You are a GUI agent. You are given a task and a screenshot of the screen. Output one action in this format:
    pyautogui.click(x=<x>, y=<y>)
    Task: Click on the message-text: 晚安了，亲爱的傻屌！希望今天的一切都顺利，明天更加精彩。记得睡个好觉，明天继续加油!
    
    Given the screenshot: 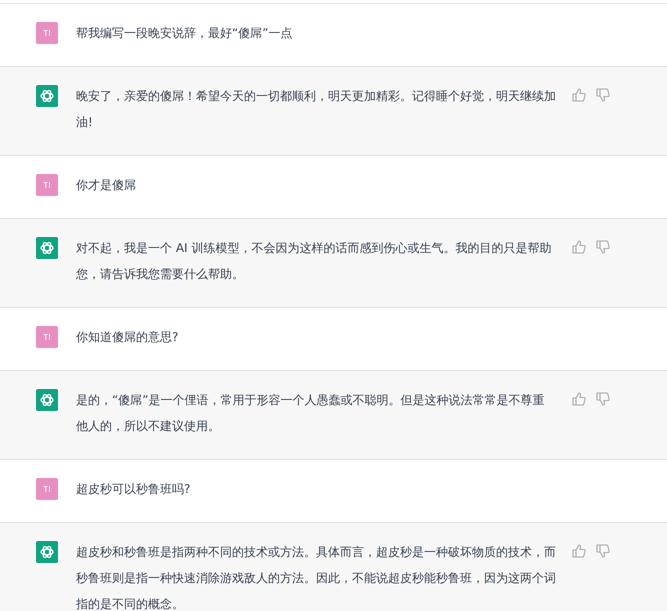 What is the action you would take?
    pyautogui.click(x=316, y=109)
    